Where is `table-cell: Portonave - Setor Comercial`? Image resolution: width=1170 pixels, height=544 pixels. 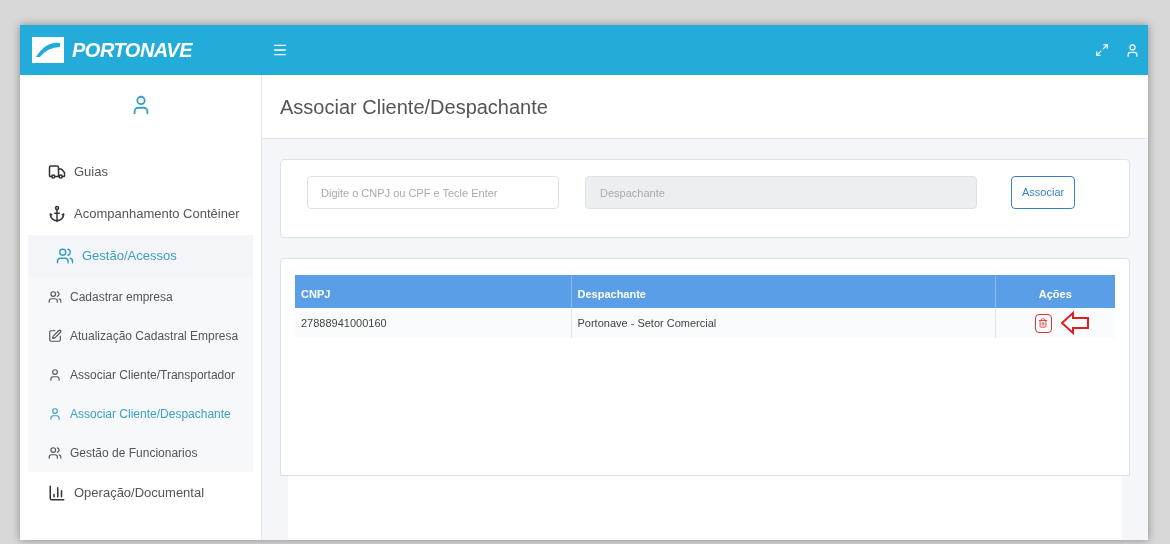 table-cell: Portonave - Setor Comercial is located at coordinates (783, 323).